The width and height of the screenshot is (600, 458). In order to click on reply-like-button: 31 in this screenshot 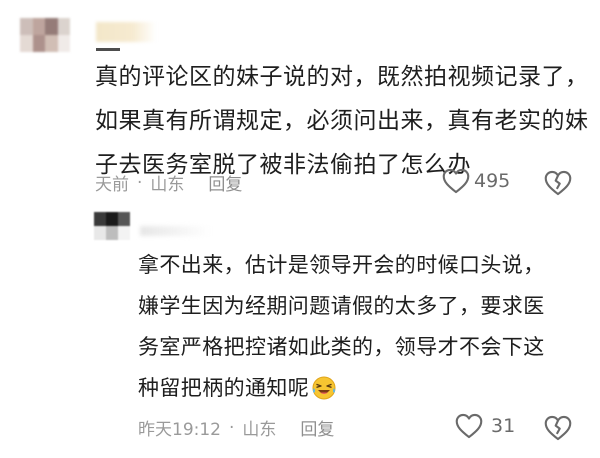, I will do `click(485, 426)`.